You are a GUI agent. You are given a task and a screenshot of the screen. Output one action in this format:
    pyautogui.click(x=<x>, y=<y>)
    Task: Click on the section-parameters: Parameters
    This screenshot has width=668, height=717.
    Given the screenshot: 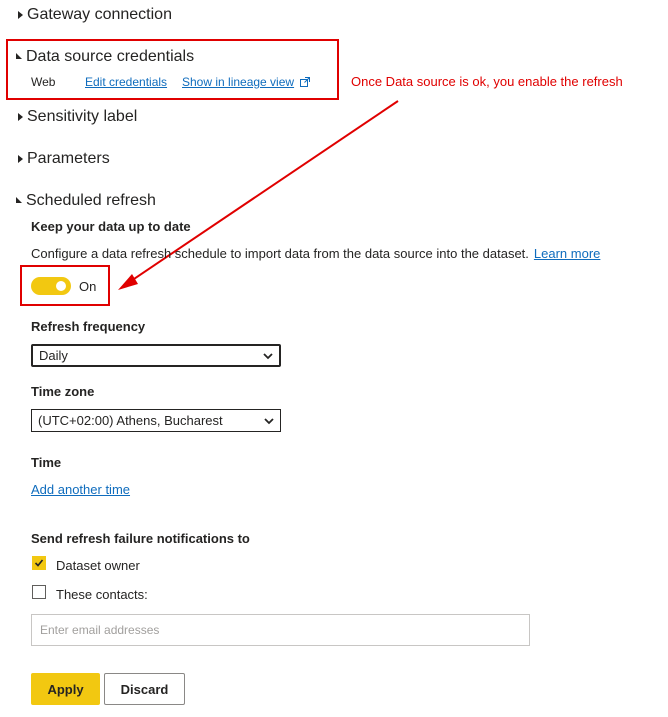 What is the action you would take?
    pyautogui.click(x=64, y=159)
    